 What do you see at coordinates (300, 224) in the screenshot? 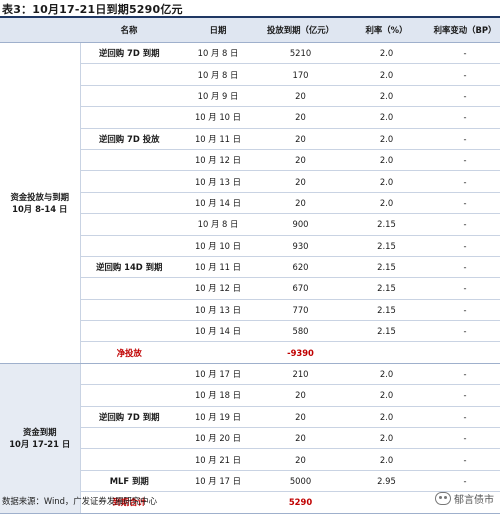
I see `row-amount: 900` at bounding box center [300, 224].